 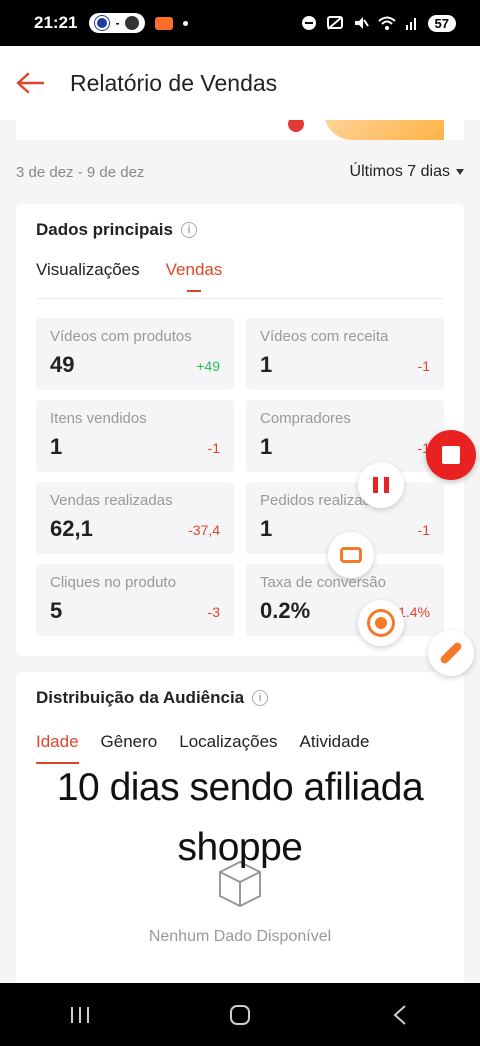 I want to click on tab-idade: Idade, so click(x=57, y=748).